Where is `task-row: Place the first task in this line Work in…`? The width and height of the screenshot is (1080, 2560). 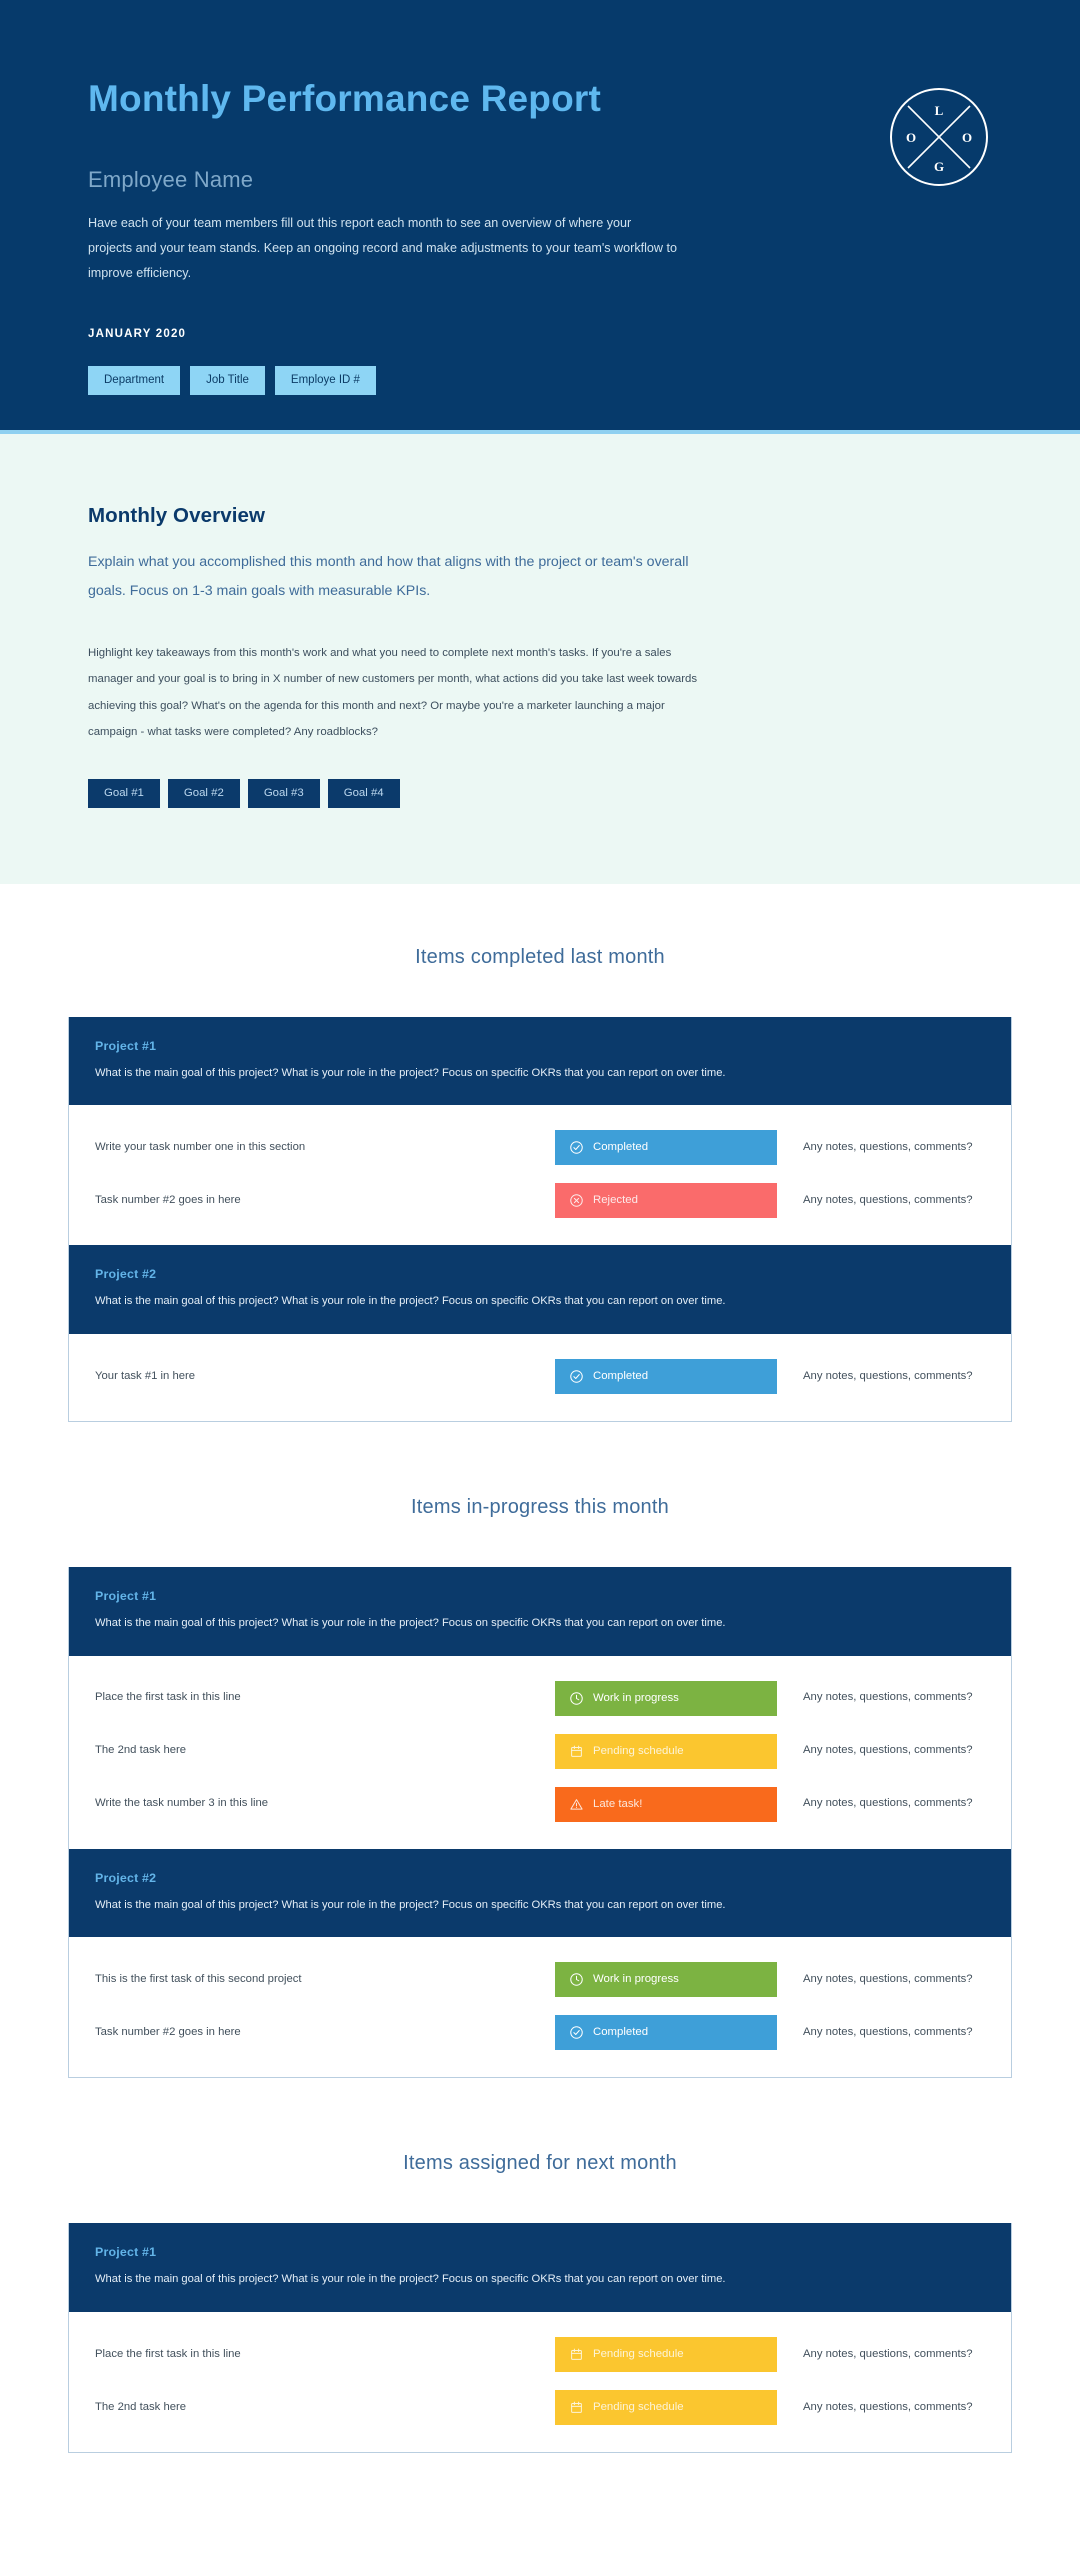
task-row: Place the first task in this line Work in… is located at coordinates (540, 1698).